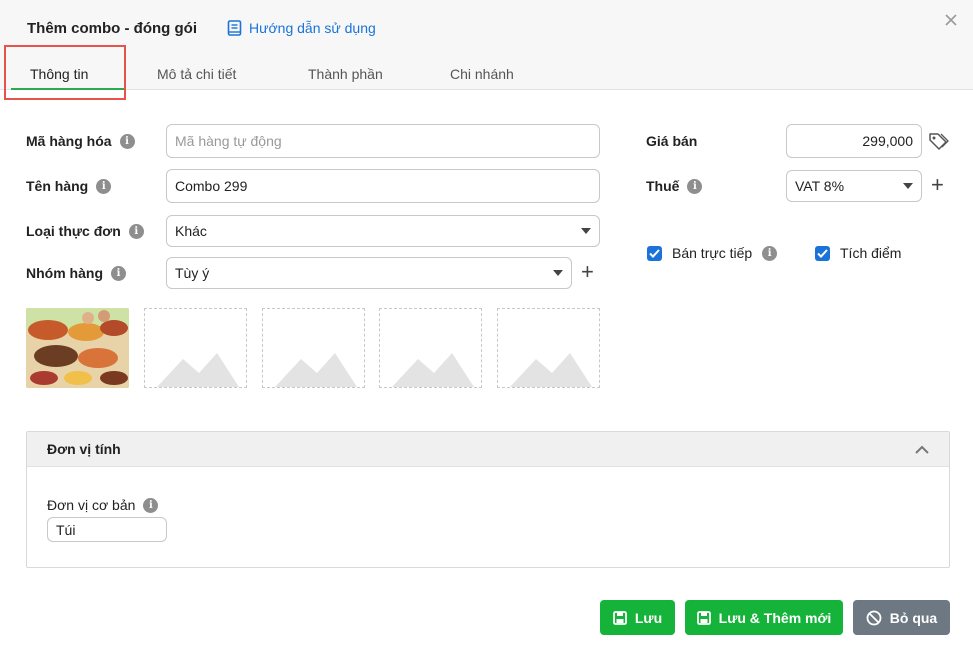 The height and width of the screenshot is (657, 973). Describe the element at coordinates (854, 186) in the screenshot. I see `tax-select: VAT 8%` at that location.